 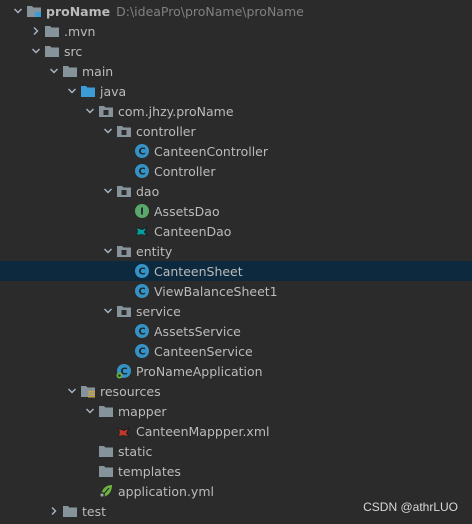 I want to click on watermark: CSDN @athrLUO, so click(x=410, y=507).